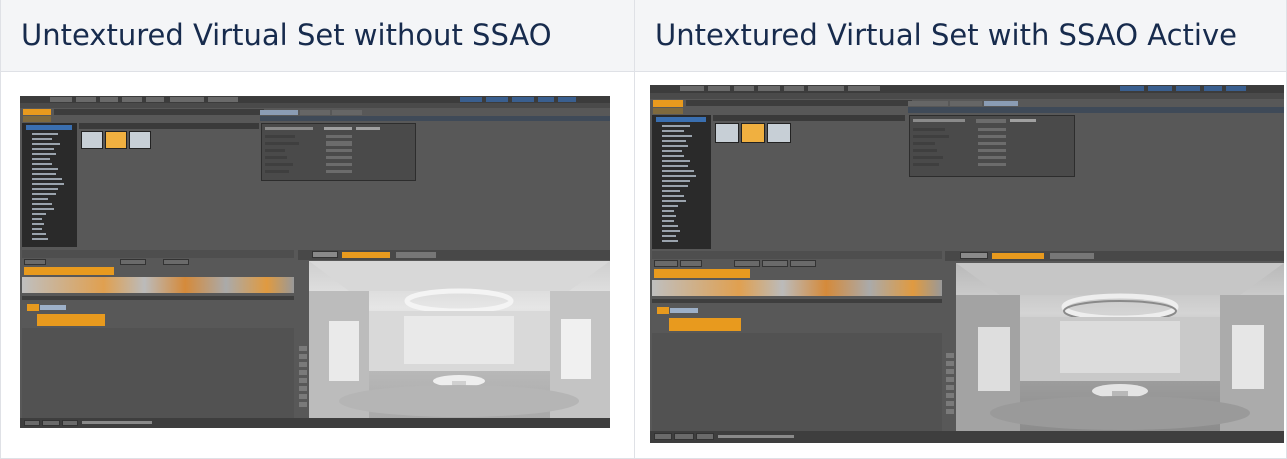 The width and height of the screenshot is (1287, 459). Describe the element at coordinates (286, 35) in the screenshot. I see `header-text: Untextured Virtual Set without SSAO` at that location.